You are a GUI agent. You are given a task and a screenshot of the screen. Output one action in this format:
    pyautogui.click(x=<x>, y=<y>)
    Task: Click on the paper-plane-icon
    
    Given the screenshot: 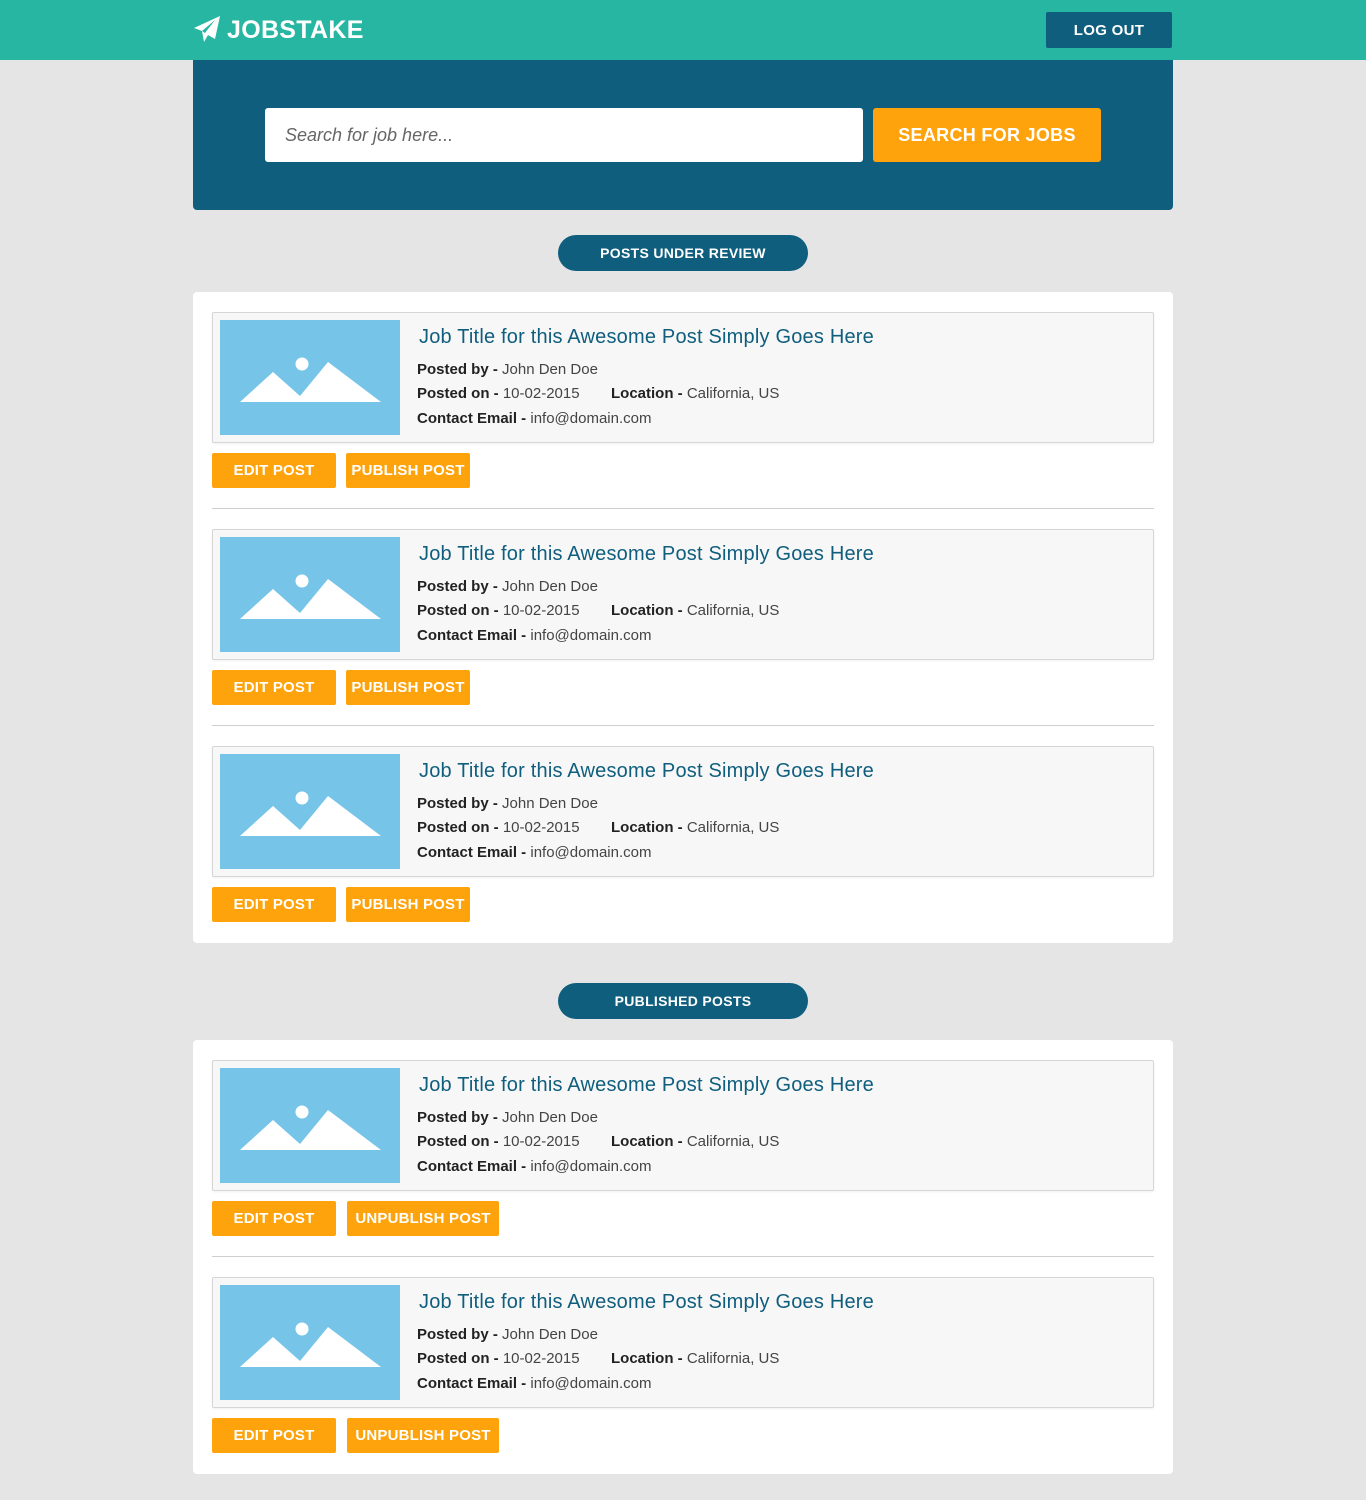 What is the action you would take?
    pyautogui.click(x=207, y=29)
    